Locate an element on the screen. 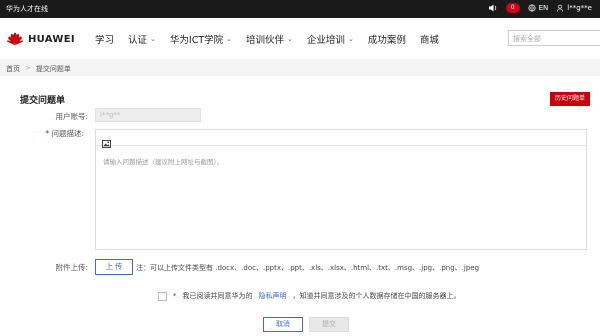 The height and width of the screenshot is (336, 600). top-bar: 华为人才在线 0 EN l**g**e is located at coordinates (300, 9).